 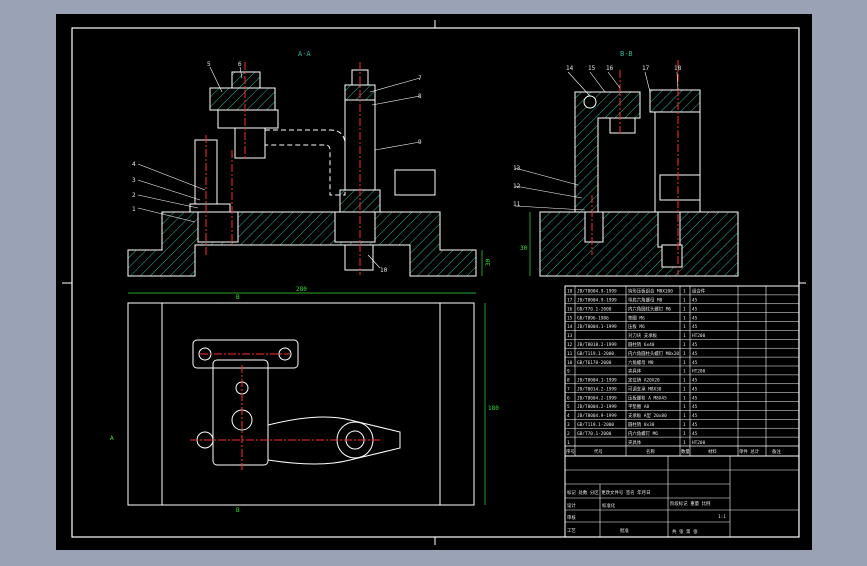 I want to click on bom-cell-no: 13, so click(x=570, y=336).